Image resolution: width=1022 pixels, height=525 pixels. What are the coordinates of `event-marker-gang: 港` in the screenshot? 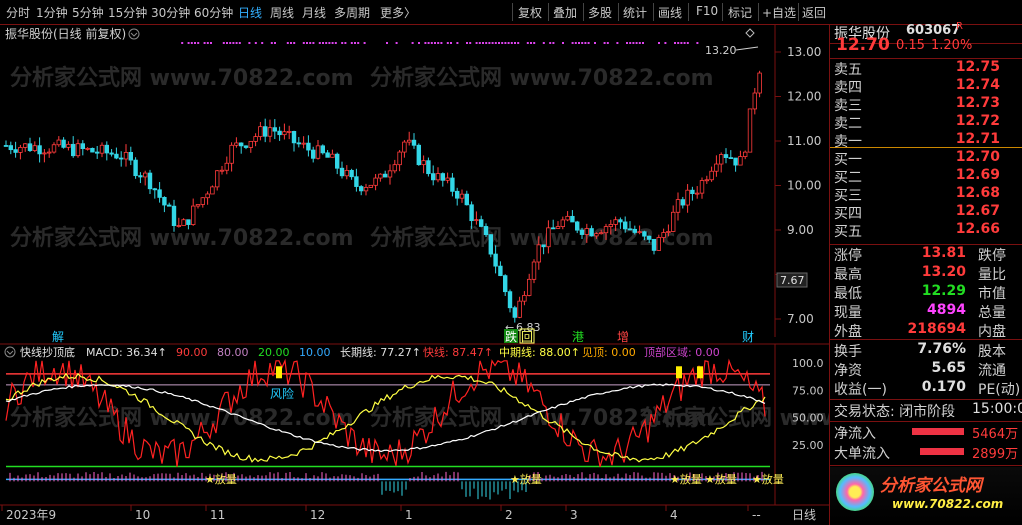 It's located at (578, 337).